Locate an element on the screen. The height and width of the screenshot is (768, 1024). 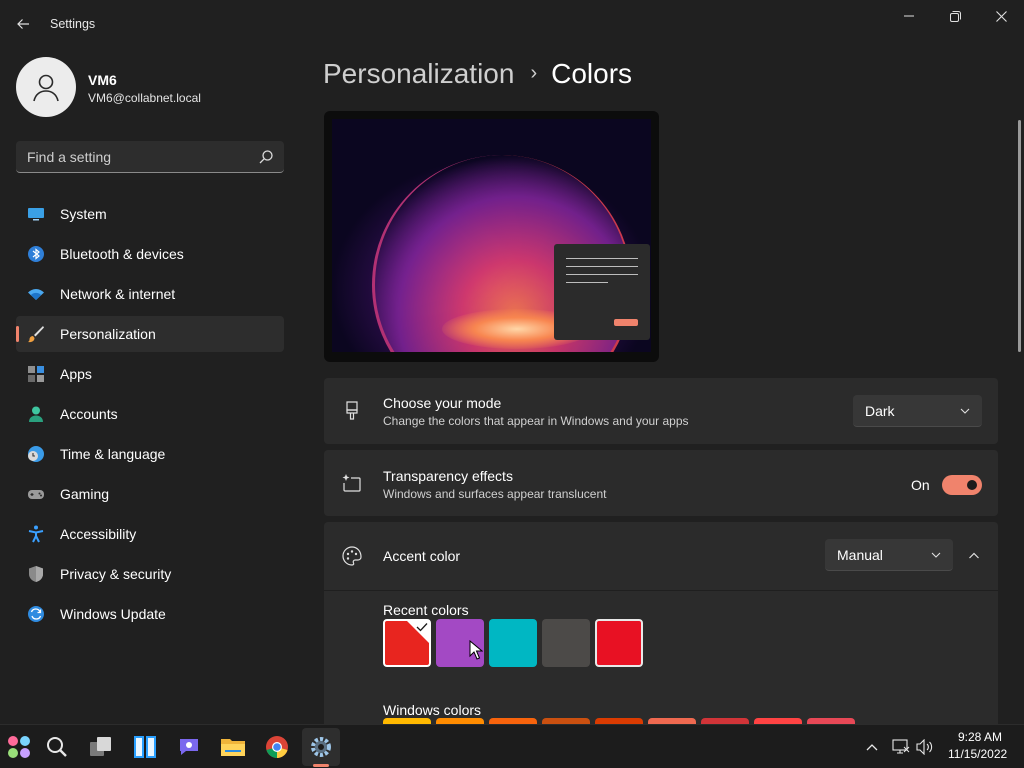
transparency-description: Windows and surfaces appear translucent is located at coordinates (495, 494).